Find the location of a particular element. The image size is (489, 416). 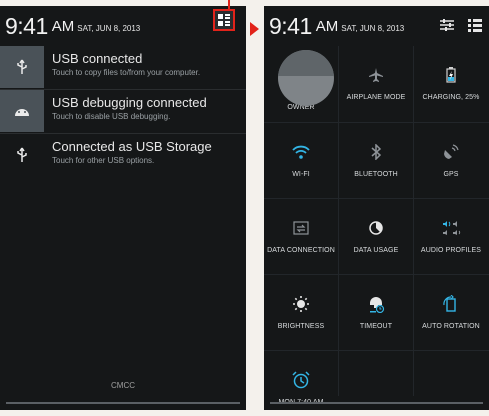

wifi-icon is located at coordinates (301, 152).